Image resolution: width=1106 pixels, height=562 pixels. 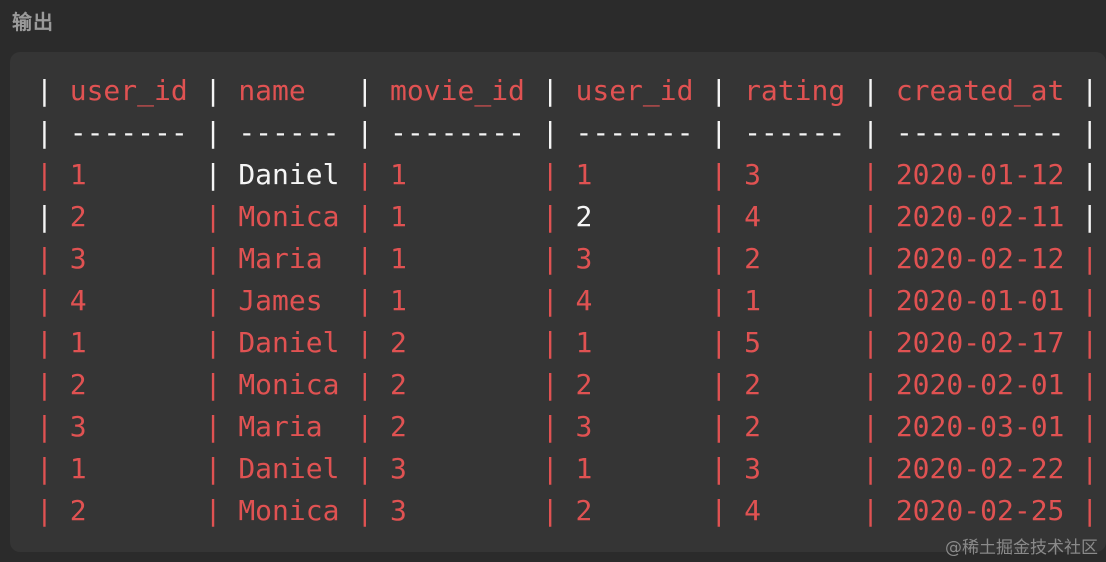 I want to click on table-cell: 2020-02-12, so click(x=980, y=258).